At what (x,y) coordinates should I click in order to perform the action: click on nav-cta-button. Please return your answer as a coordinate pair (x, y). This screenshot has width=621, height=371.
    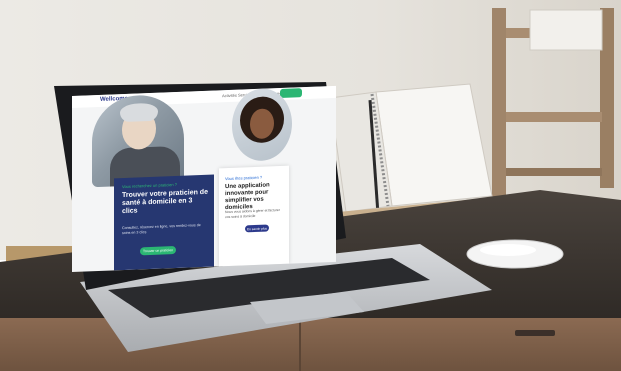
    Looking at the image, I should click on (291, 93).